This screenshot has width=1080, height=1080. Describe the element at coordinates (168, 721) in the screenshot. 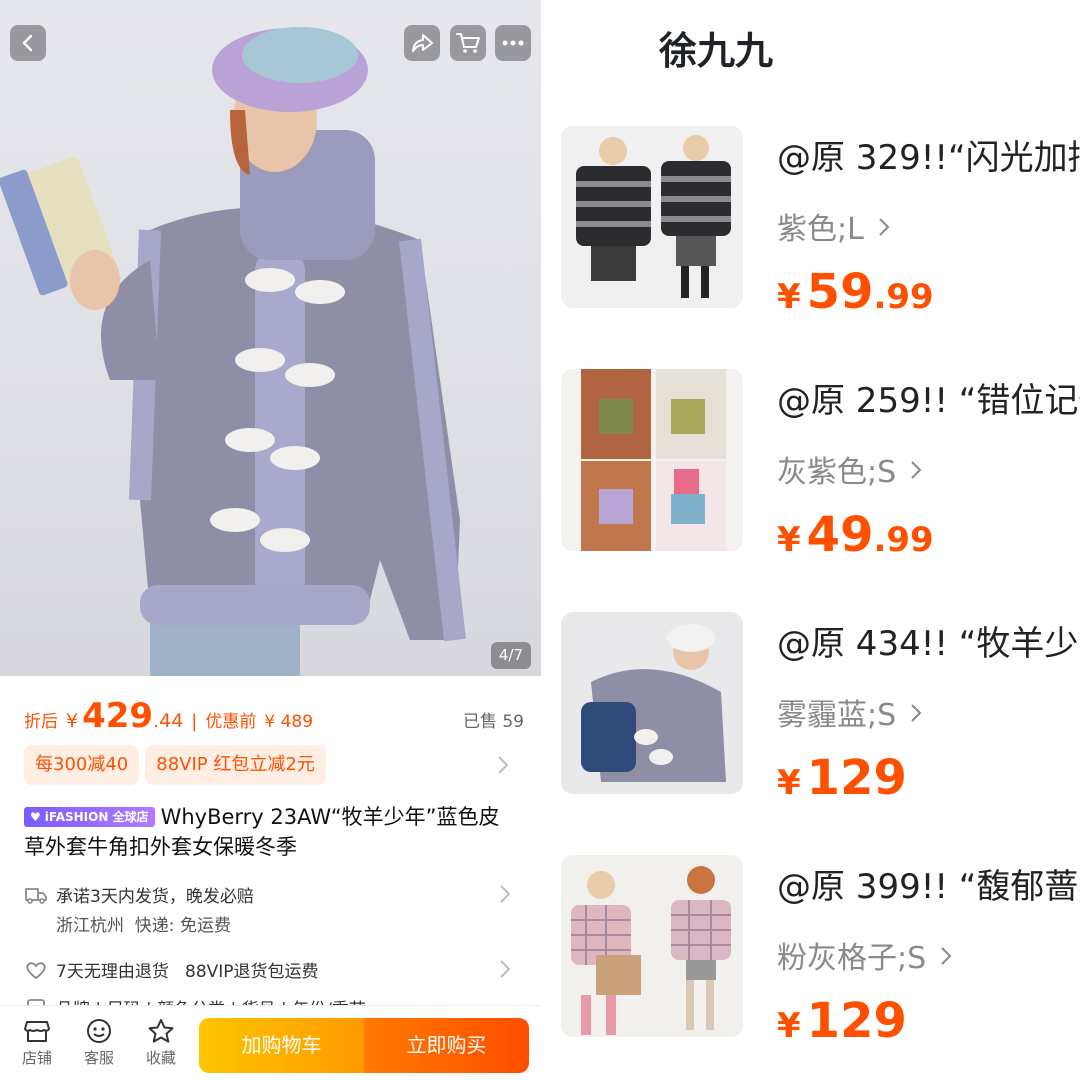

I see `price-decimal: .44` at that location.